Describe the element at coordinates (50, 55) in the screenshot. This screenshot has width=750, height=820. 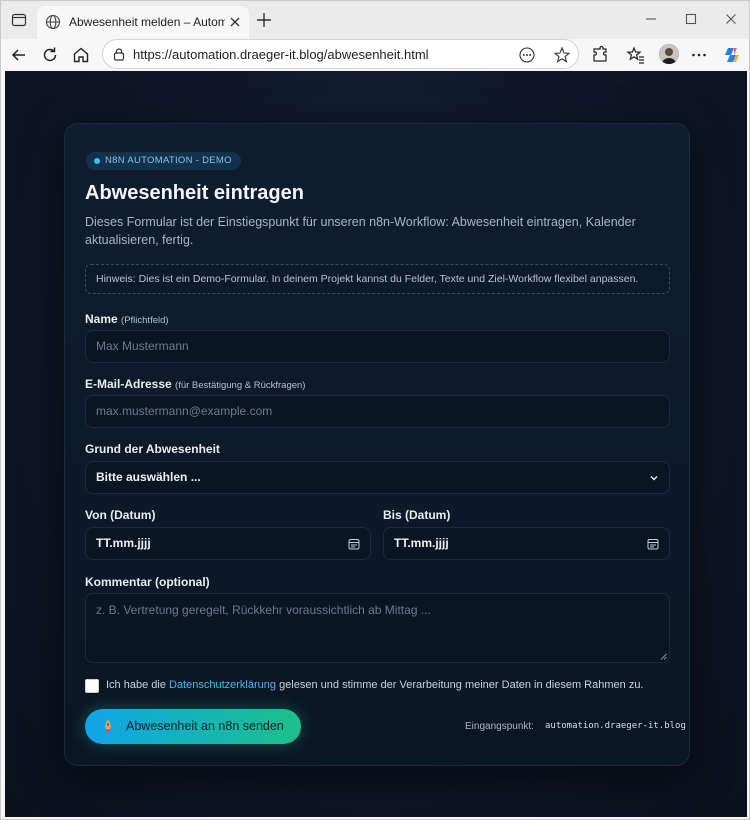
I see `reload-icon` at that location.